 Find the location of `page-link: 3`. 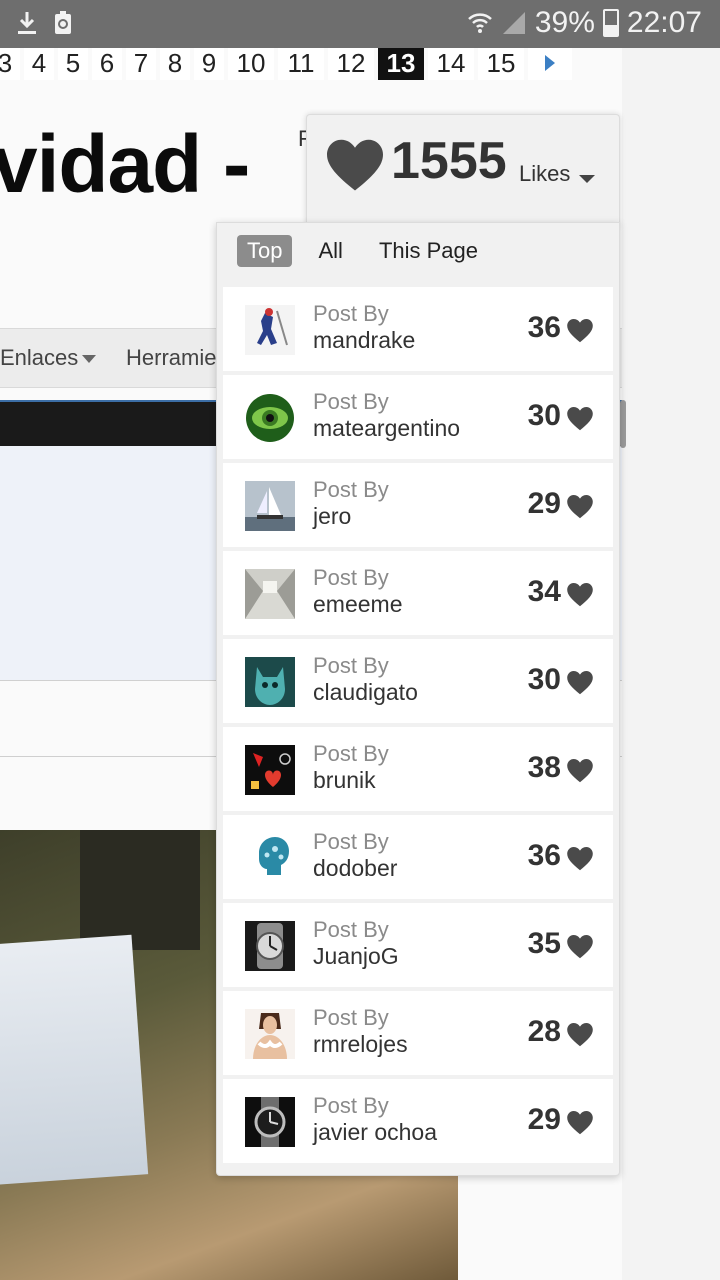

page-link: 3 is located at coordinates (10, 64).